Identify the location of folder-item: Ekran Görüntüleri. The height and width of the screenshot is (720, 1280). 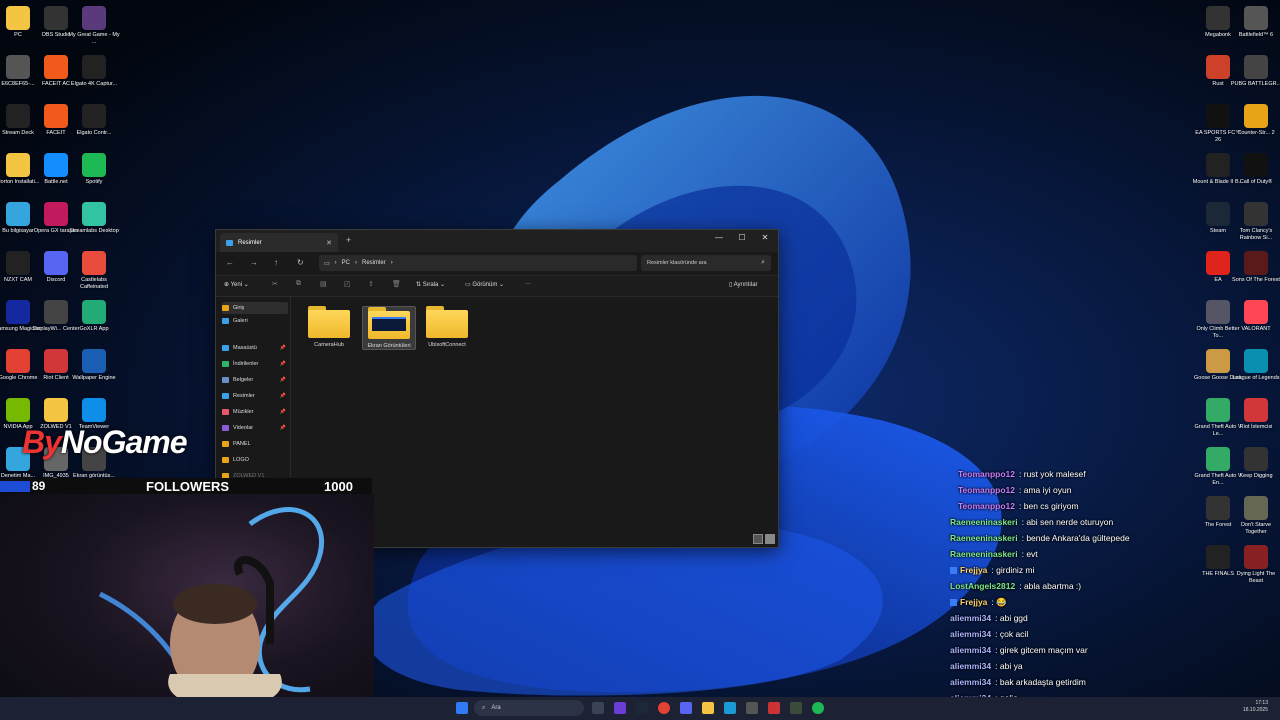
(389, 328).